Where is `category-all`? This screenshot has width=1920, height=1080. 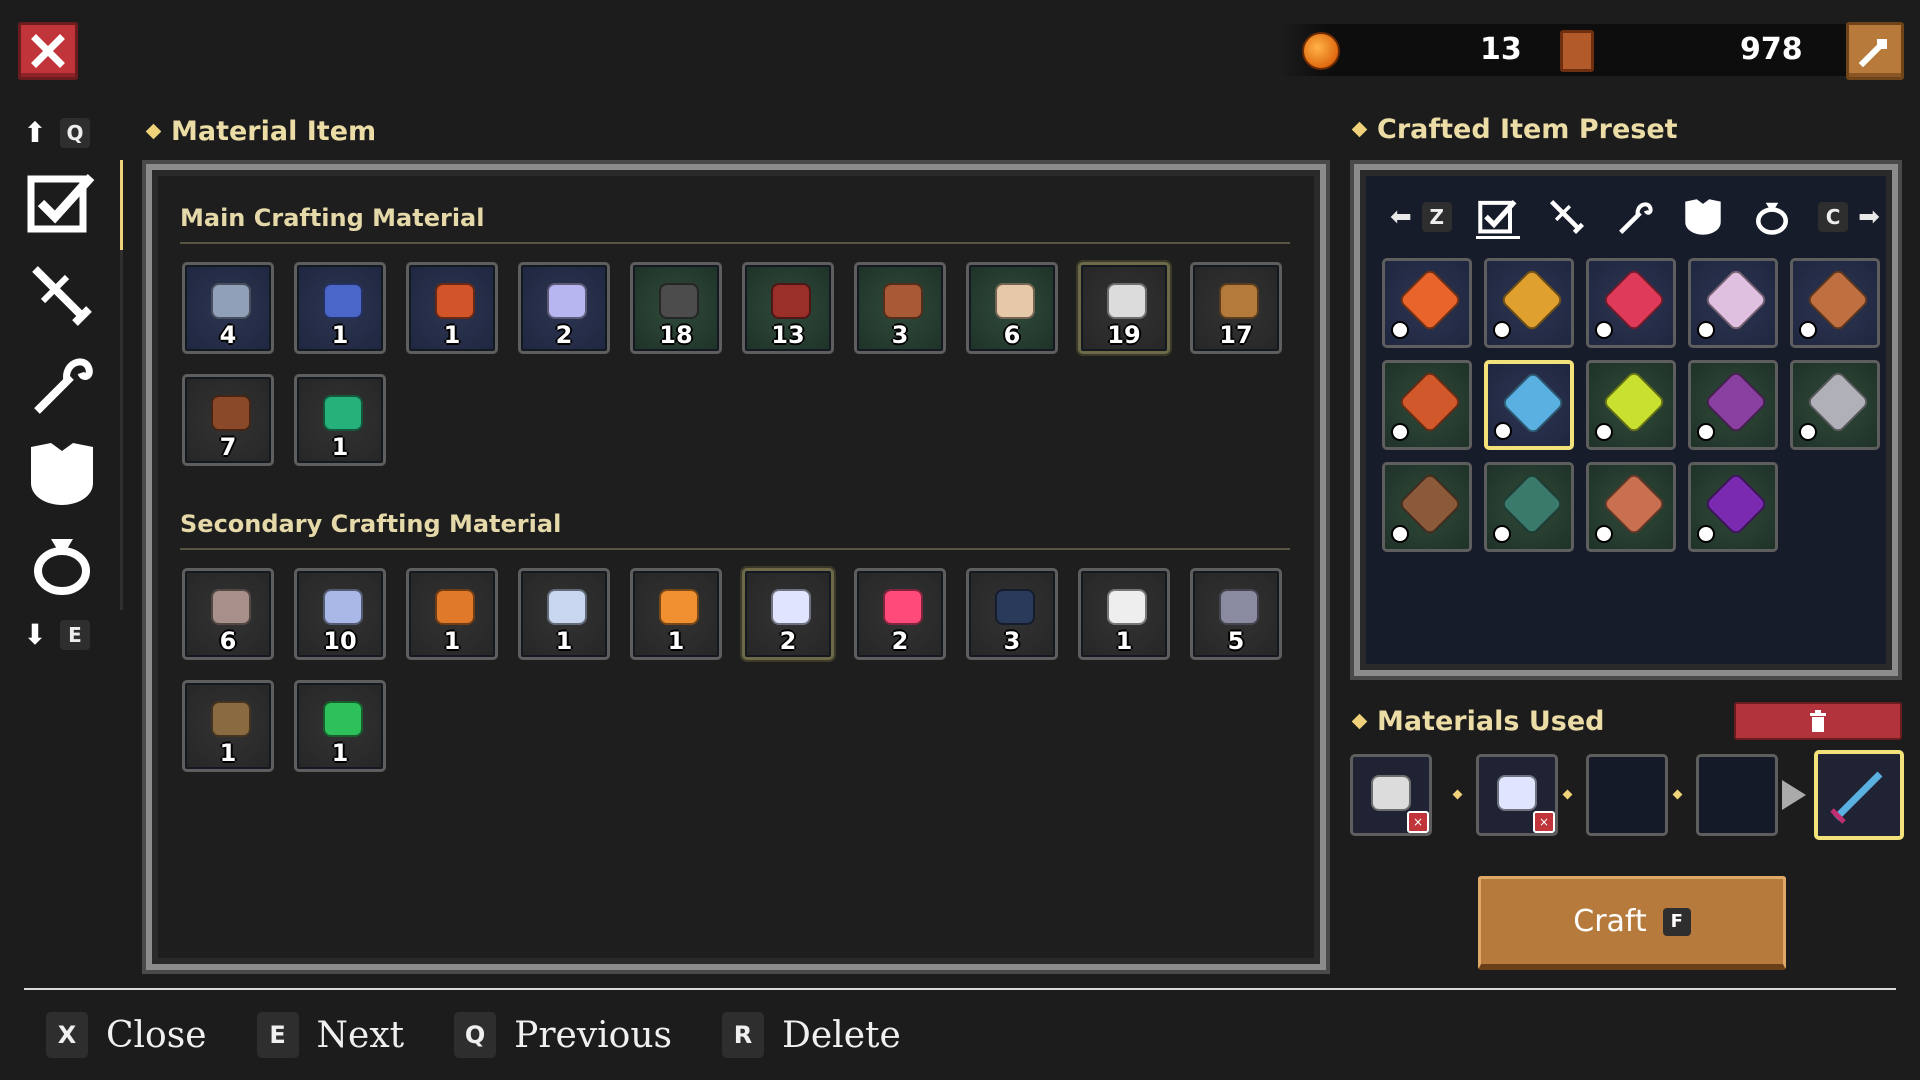 category-all is located at coordinates (62, 202).